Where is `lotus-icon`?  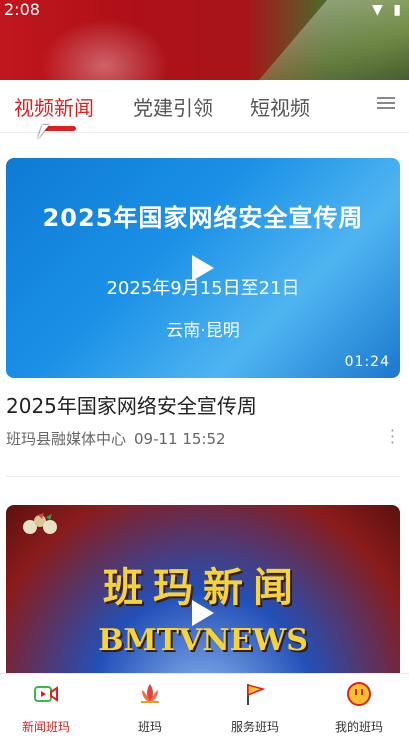 lotus-icon is located at coordinates (150, 693).